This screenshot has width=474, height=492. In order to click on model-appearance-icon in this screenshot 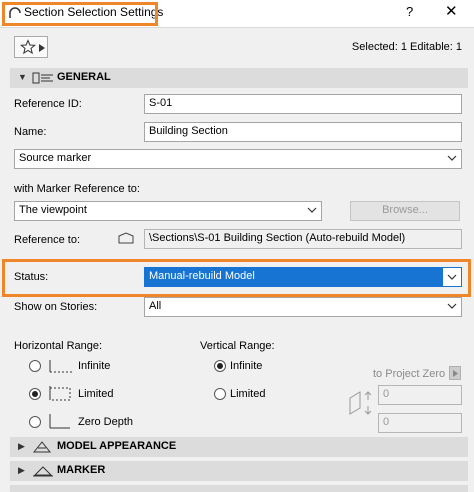, I will do `click(42, 447)`.